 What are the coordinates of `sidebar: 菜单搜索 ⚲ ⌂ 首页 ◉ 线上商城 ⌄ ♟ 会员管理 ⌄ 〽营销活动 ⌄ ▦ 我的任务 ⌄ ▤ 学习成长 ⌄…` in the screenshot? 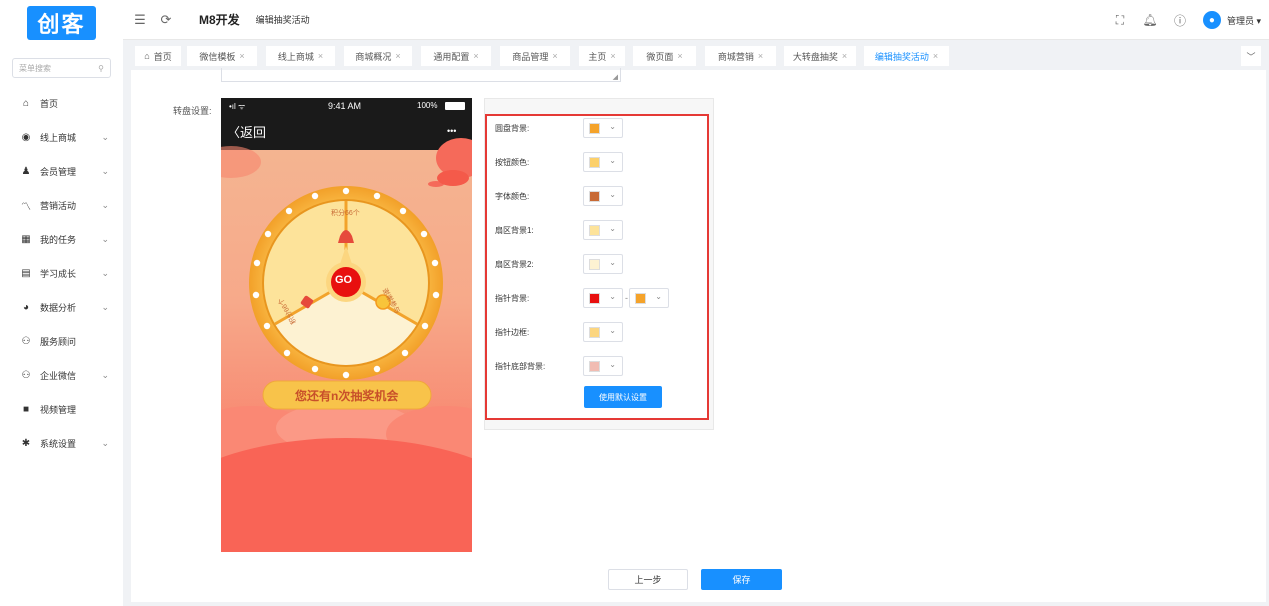 It's located at (61, 326).